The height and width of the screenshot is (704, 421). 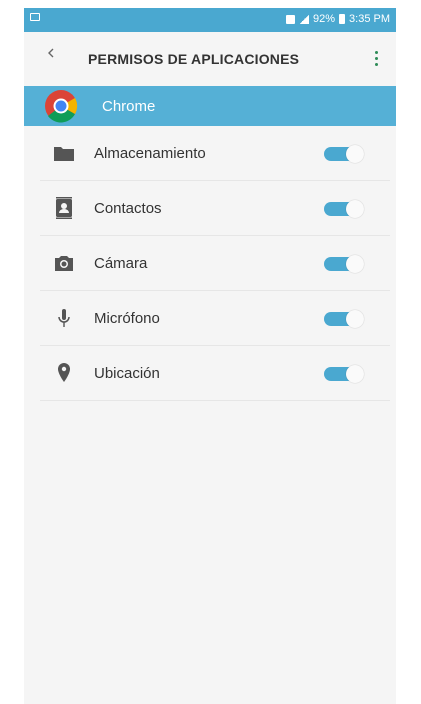 What do you see at coordinates (35, 17) in the screenshot?
I see `gallery-icon` at bounding box center [35, 17].